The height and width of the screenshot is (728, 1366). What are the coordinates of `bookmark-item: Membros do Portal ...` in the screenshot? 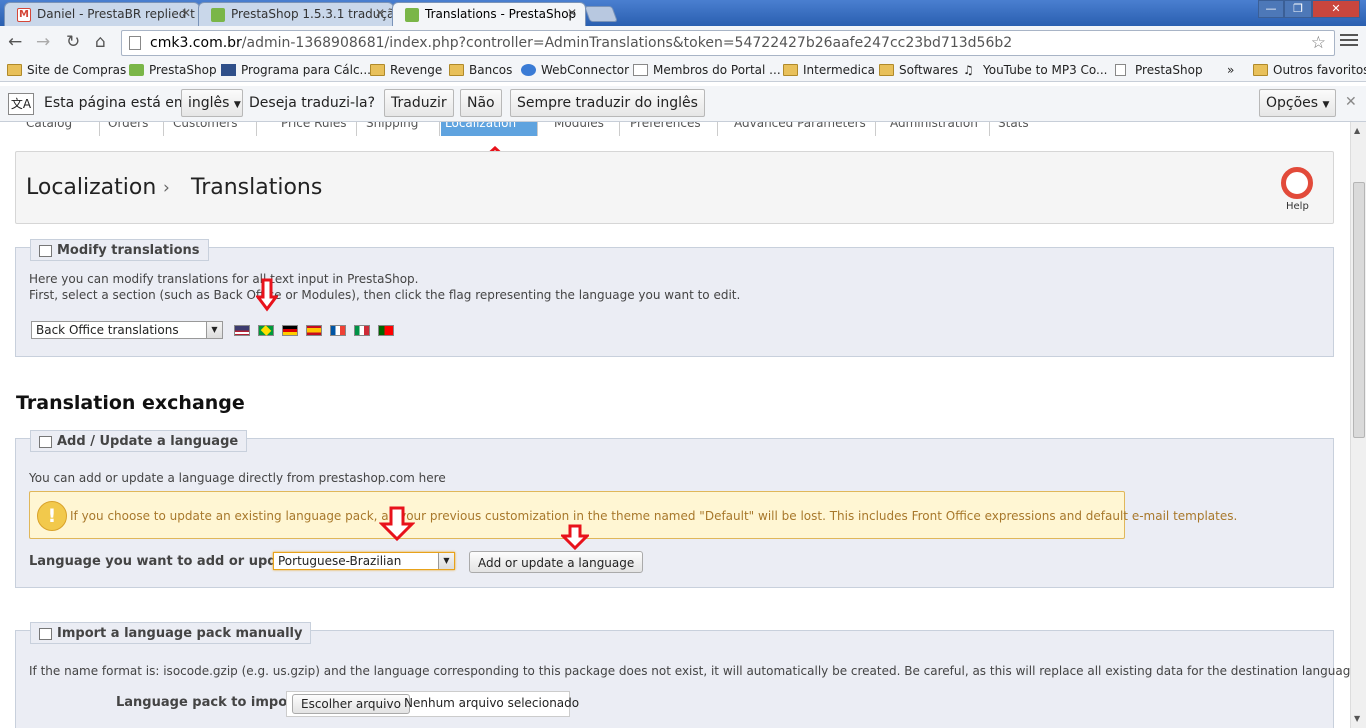 It's located at (707, 70).